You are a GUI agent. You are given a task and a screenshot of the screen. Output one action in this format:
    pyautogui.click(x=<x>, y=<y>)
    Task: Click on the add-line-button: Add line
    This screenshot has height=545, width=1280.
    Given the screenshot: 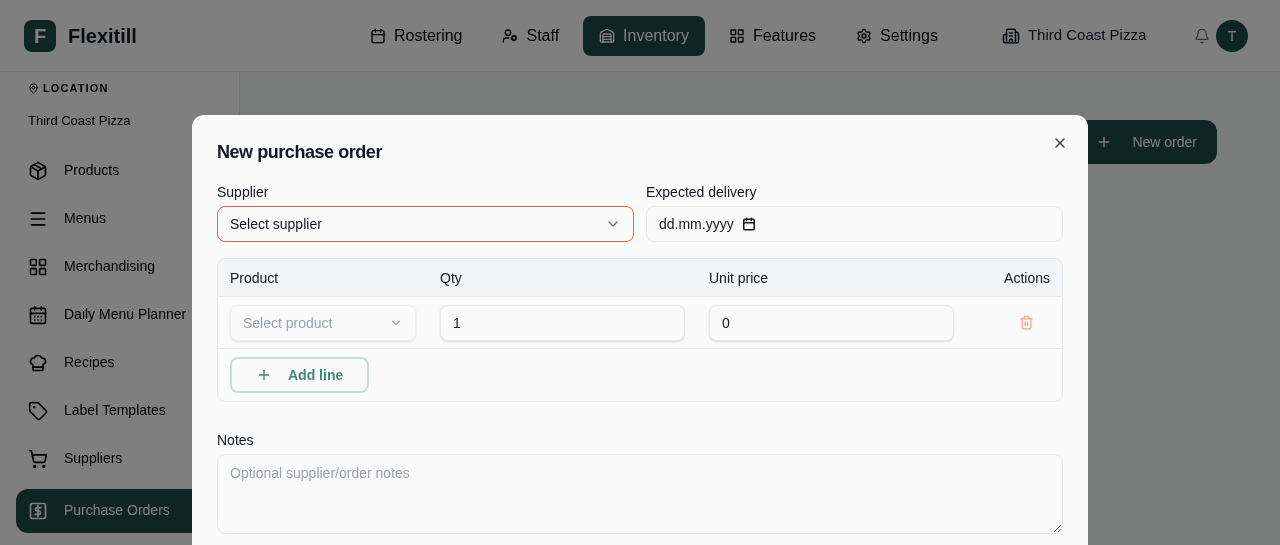 What is the action you would take?
    pyautogui.click(x=300, y=375)
    